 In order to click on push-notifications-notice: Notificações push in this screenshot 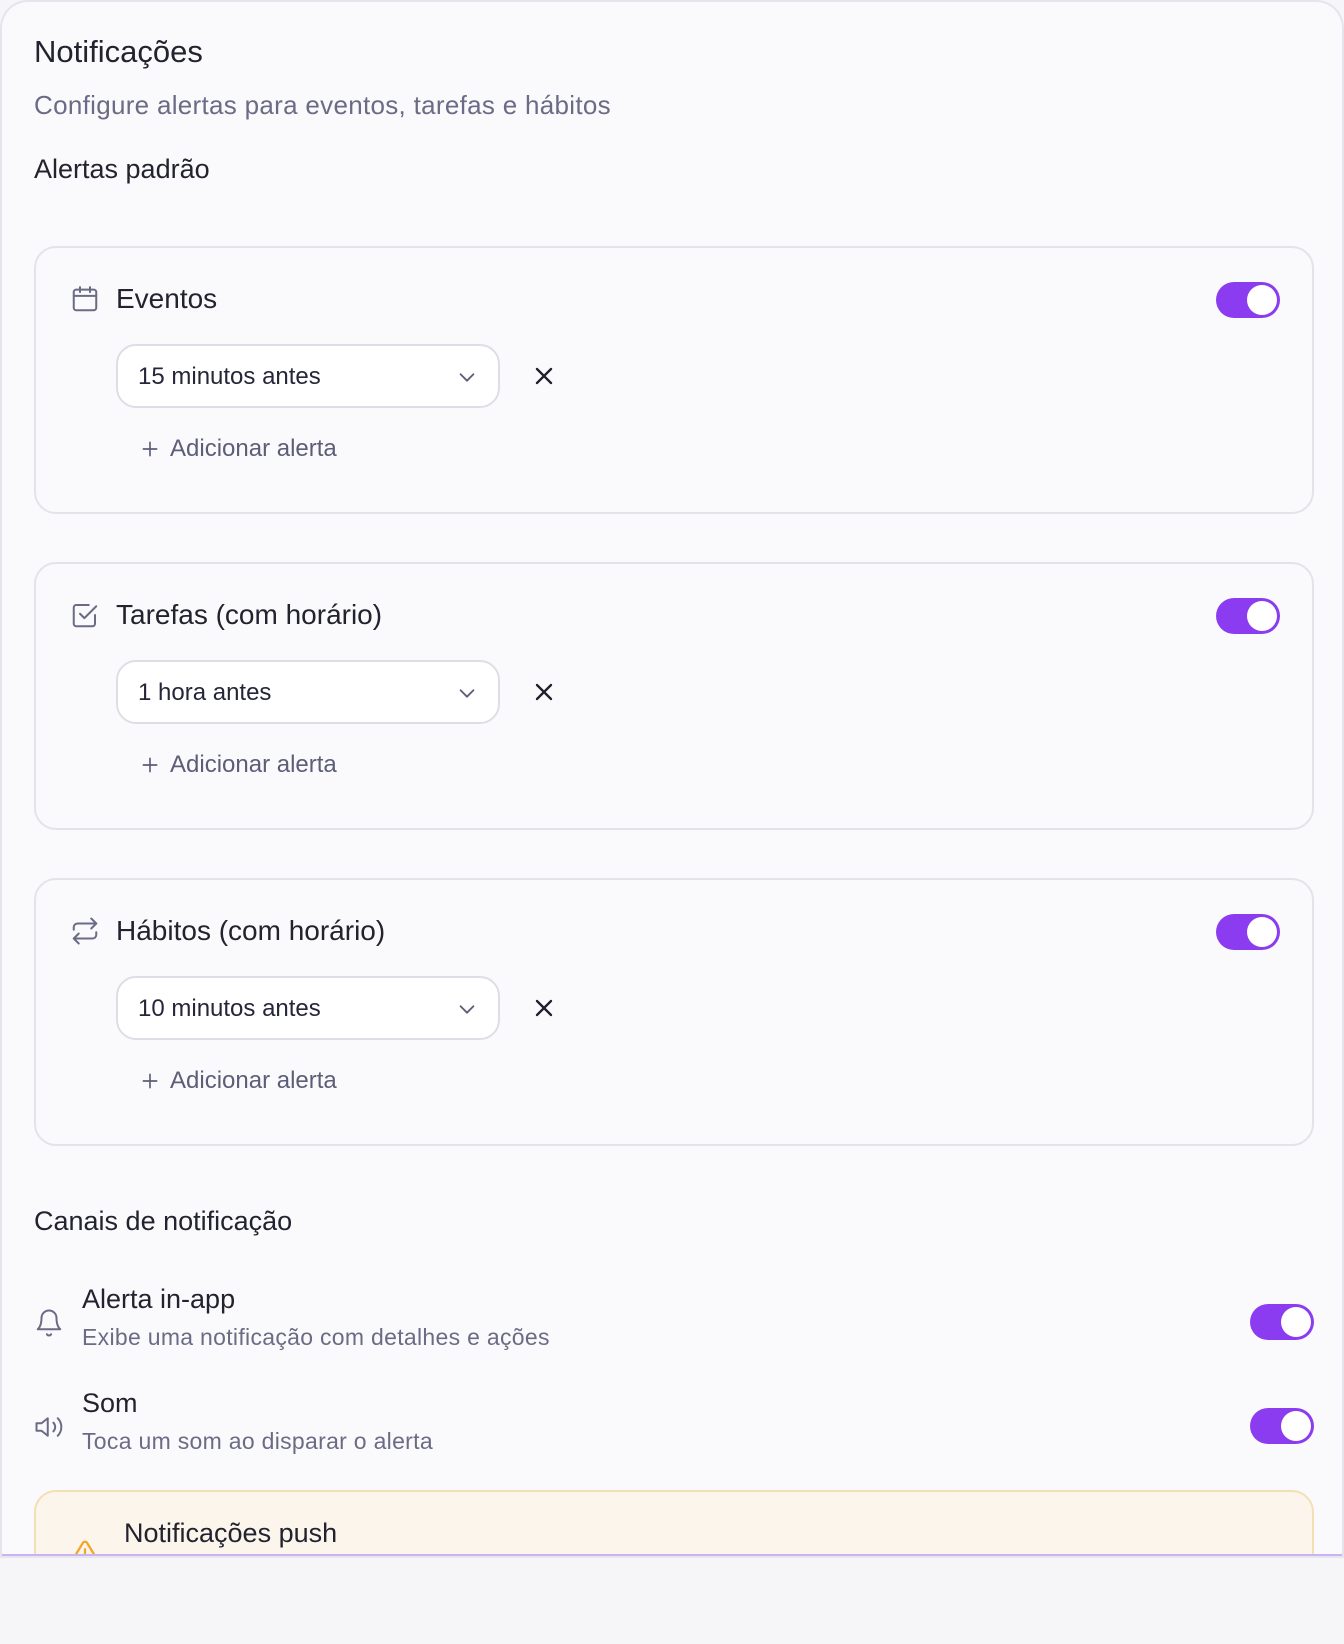, I will do `click(674, 1523)`.